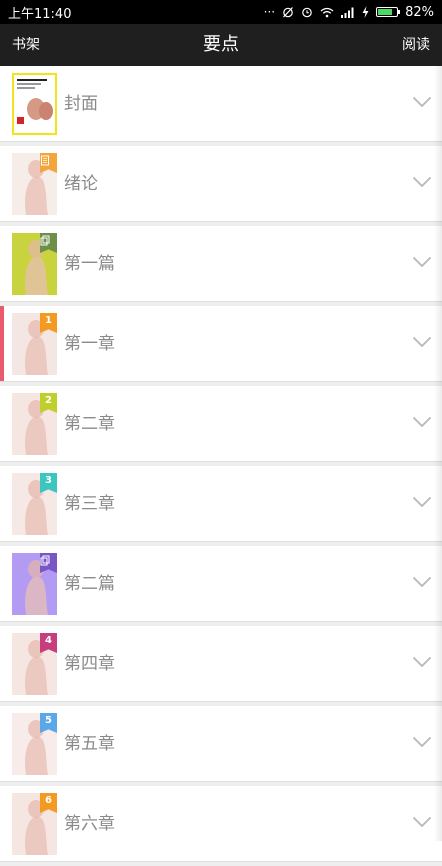  I want to click on battery-percent: 82%, so click(419, 12).